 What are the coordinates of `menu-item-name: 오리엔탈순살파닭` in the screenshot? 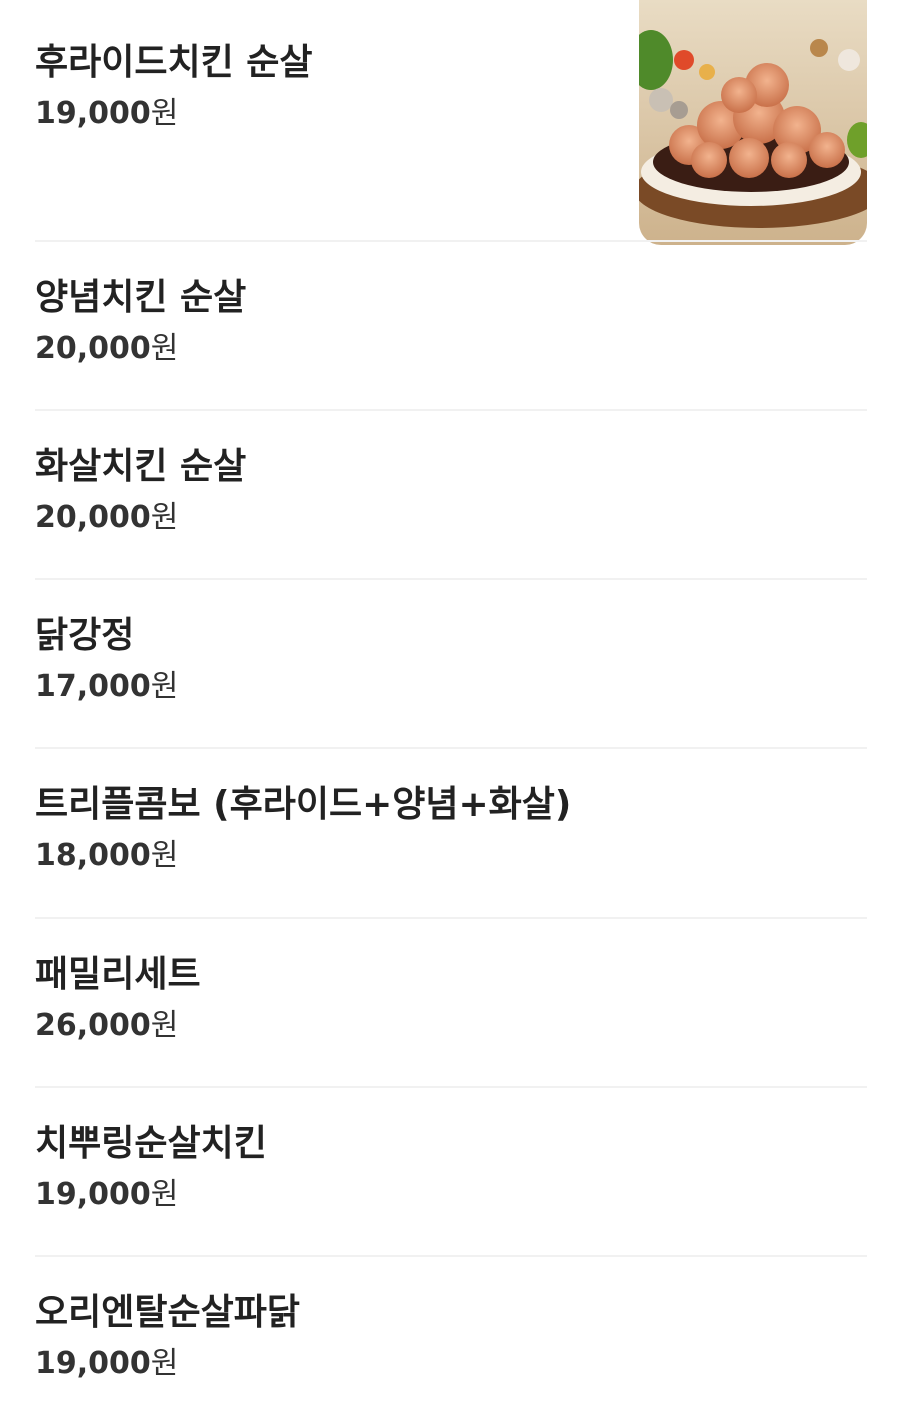 It's located at (167, 1312).